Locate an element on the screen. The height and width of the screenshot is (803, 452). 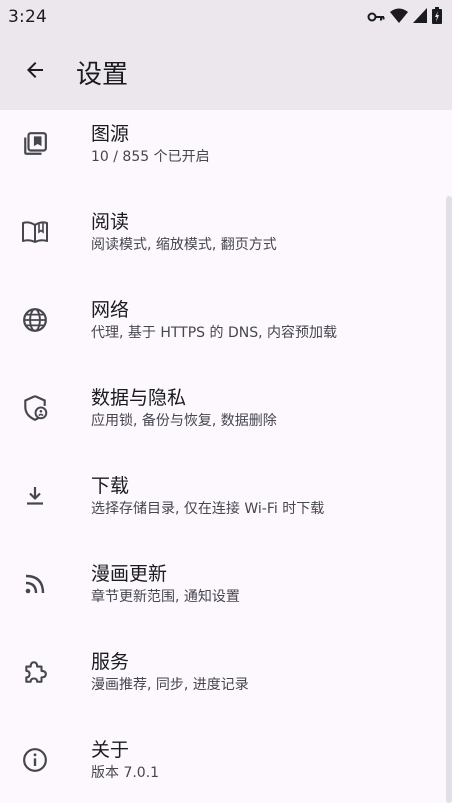
settings-item-summary: 漫画推荐, 同步, 进度记录 is located at coordinates (170, 684).